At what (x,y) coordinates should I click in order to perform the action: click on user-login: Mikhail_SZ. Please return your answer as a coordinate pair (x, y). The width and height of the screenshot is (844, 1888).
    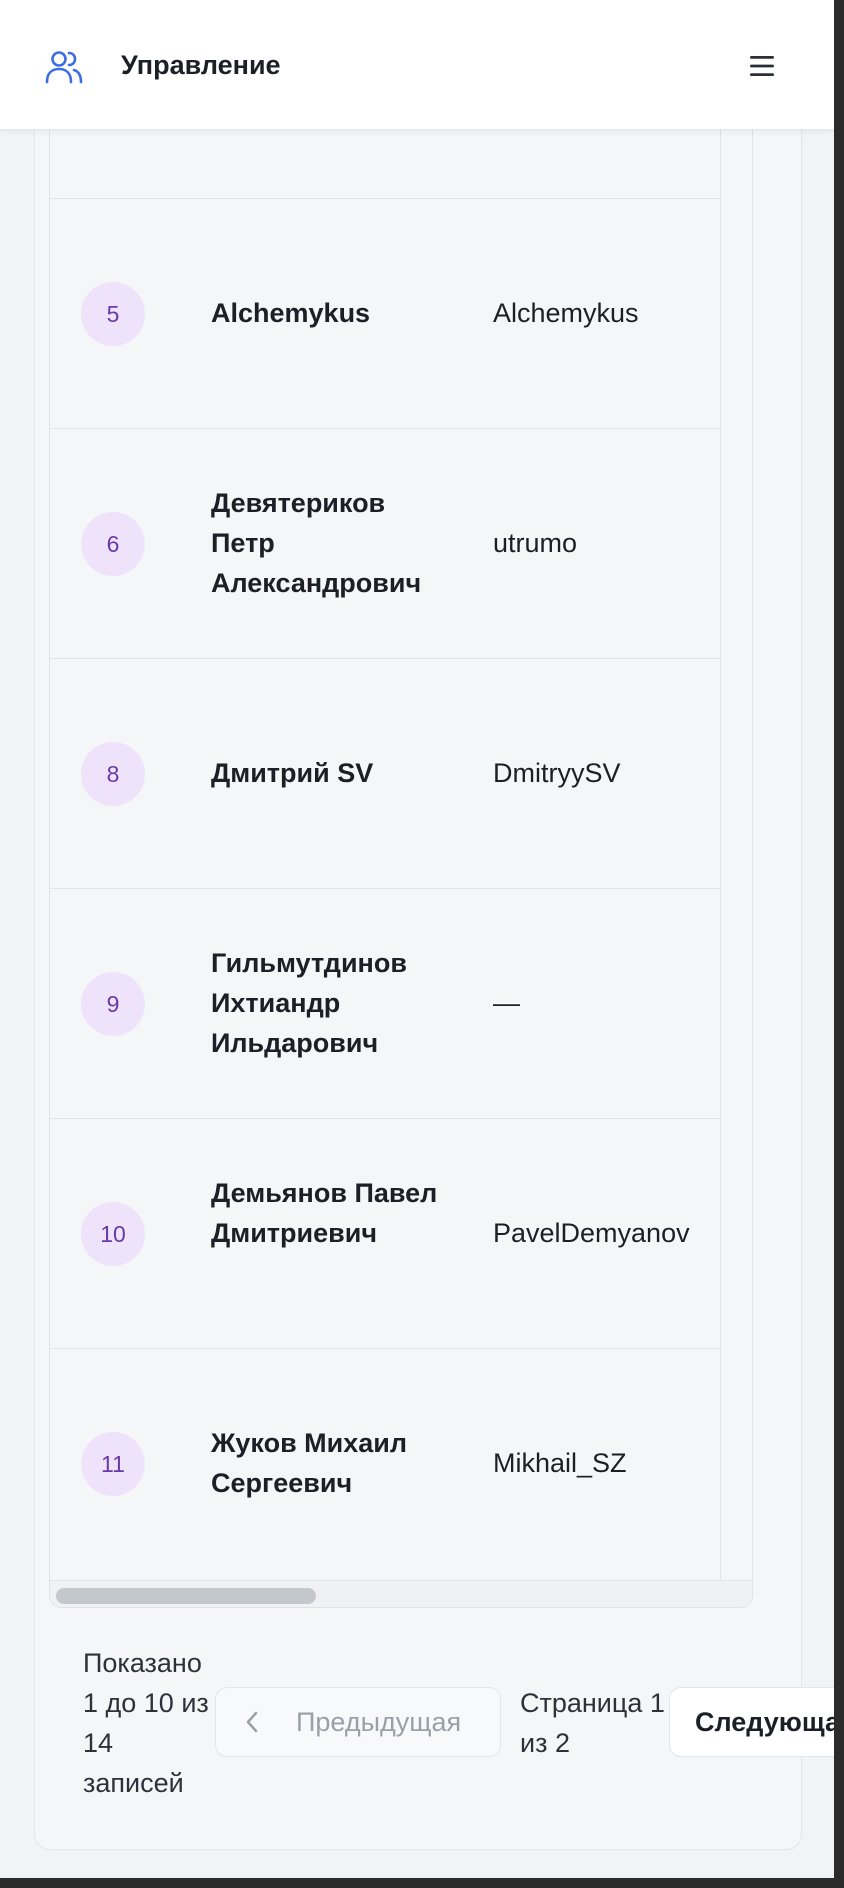
    Looking at the image, I should click on (560, 1463).